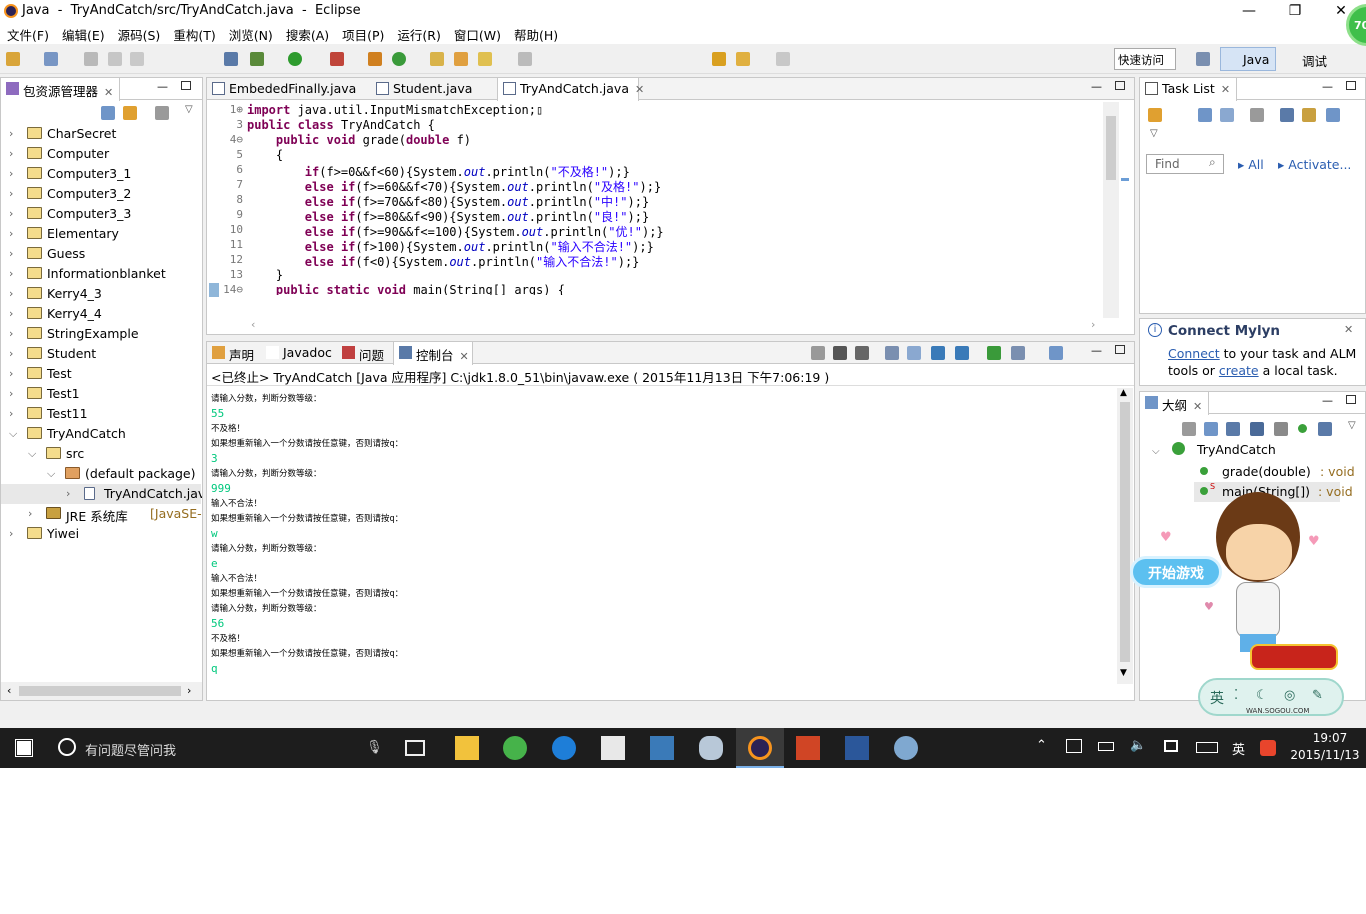 The width and height of the screenshot is (1366, 914). Describe the element at coordinates (431, 89) in the screenshot. I see `editor-tab: Student.java` at that location.